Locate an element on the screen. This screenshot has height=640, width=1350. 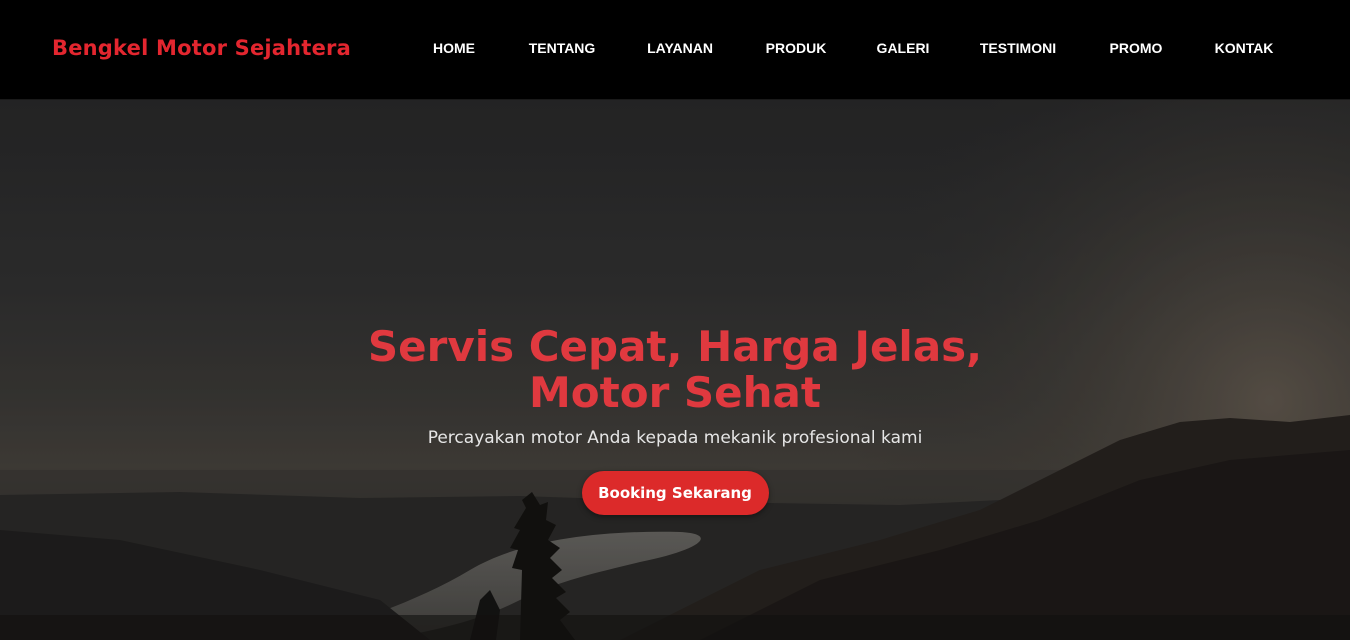
nav-link-produk: PRODUK is located at coordinates (796, 48).